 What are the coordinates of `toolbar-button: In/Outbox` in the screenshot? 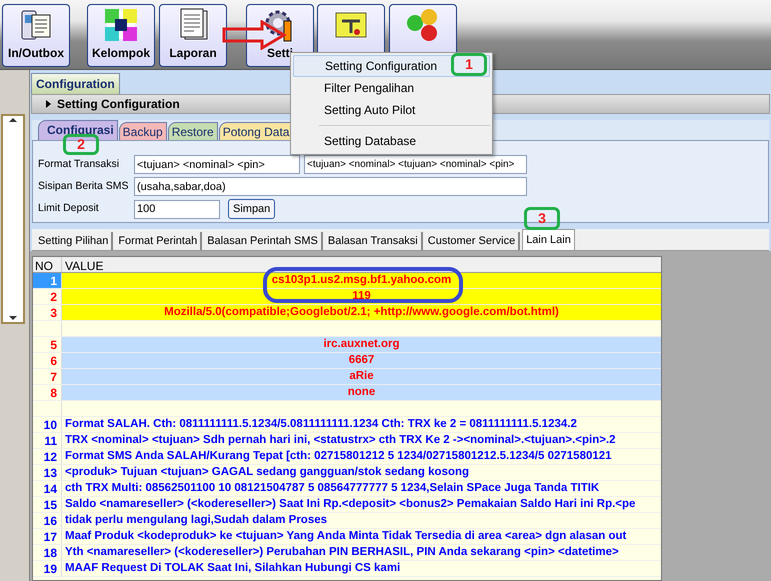 It's located at (36, 35).